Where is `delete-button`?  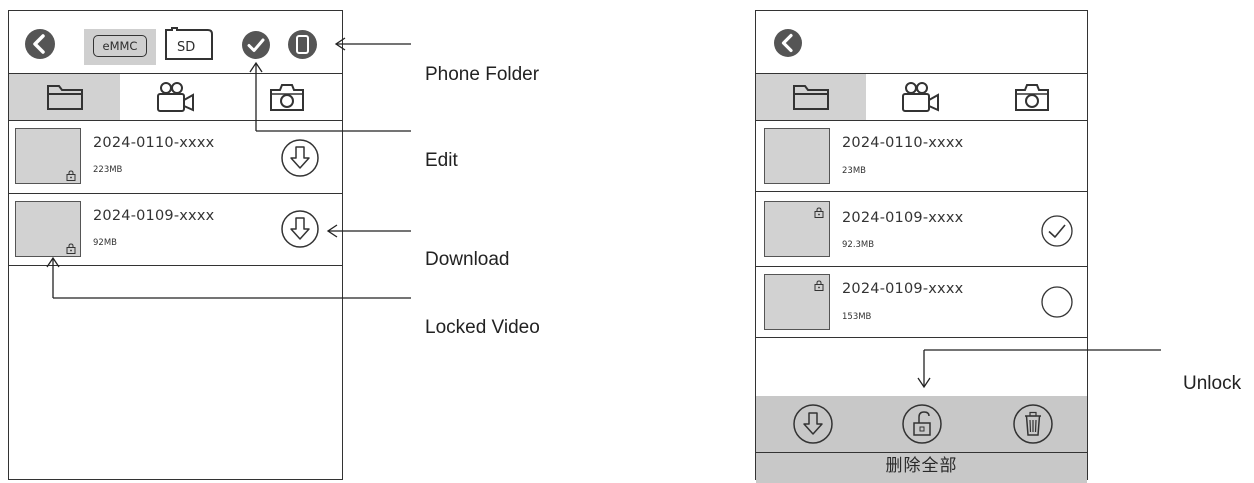 delete-button is located at coordinates (1033, 424).